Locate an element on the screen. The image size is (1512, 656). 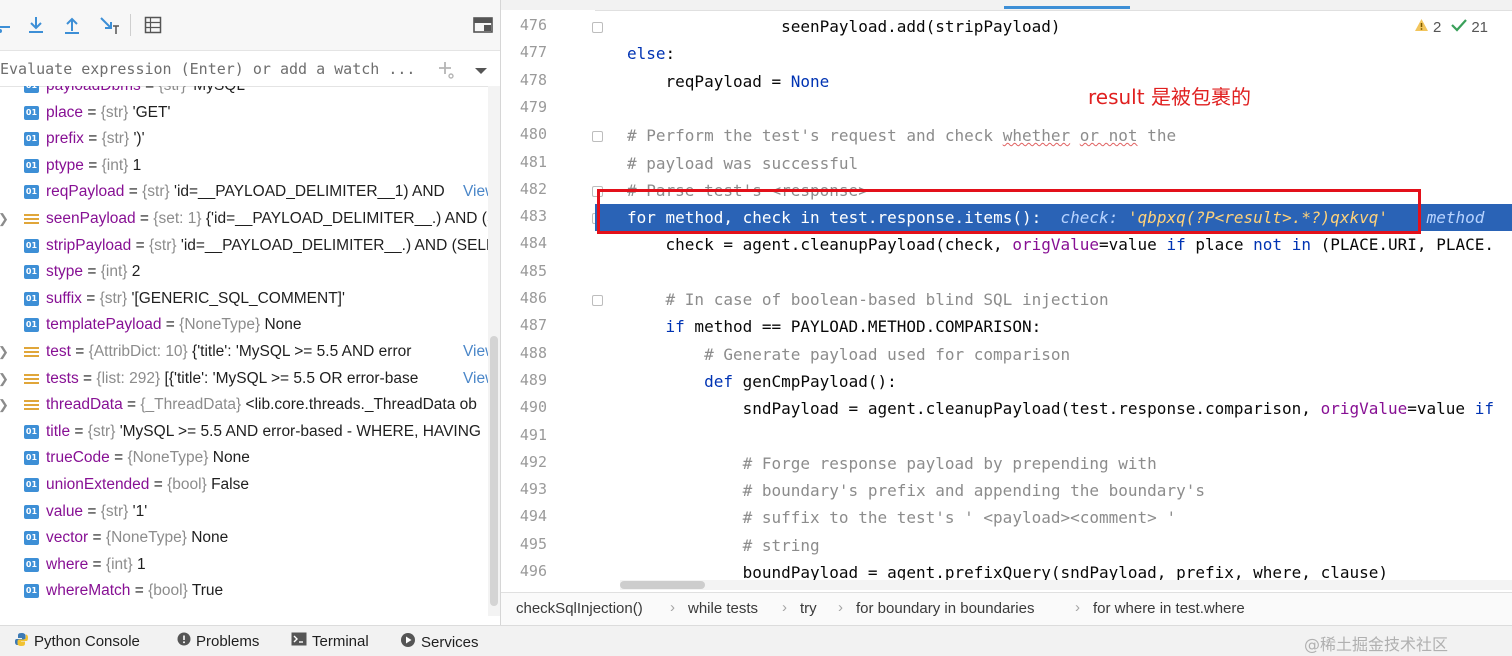
step-out-icon is located at coordinates (72, 25).